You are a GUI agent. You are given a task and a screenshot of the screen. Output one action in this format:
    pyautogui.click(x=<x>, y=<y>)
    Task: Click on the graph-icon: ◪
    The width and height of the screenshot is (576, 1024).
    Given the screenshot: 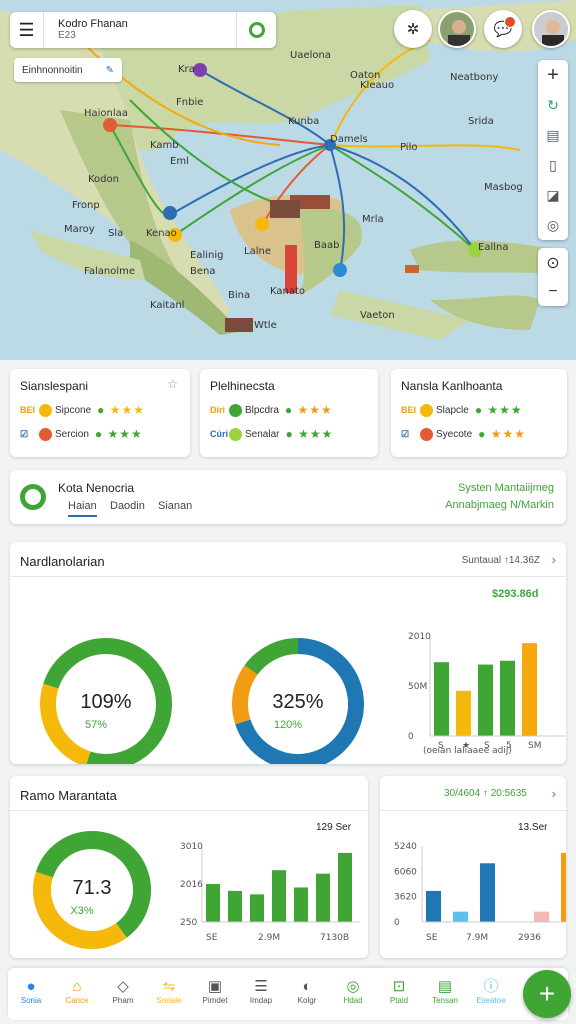 What is the action you would take?
    pyautogui.click(x=553, y=195)
    